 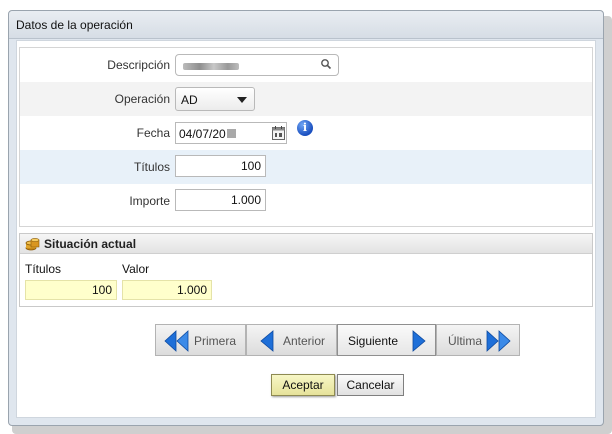 What do you see at coordinates (138, 65) in the screenshot?
I see `descripcion-label: Descripción` at bounding box center [138, 65].